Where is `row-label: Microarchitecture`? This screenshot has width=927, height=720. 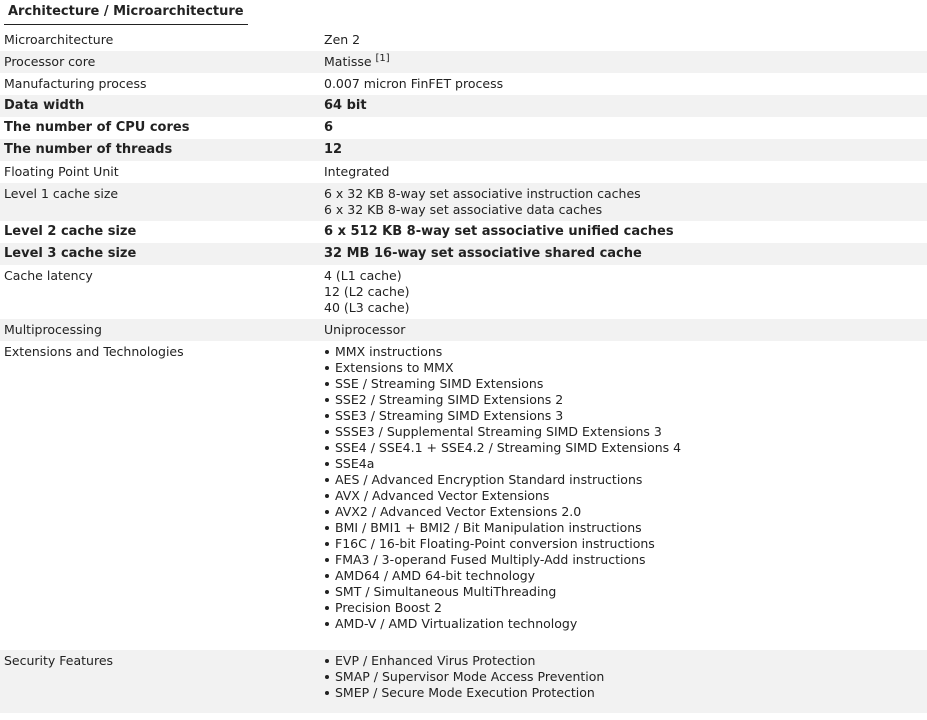 row-label: Microarchitecture is located at coordinates (59, 39).